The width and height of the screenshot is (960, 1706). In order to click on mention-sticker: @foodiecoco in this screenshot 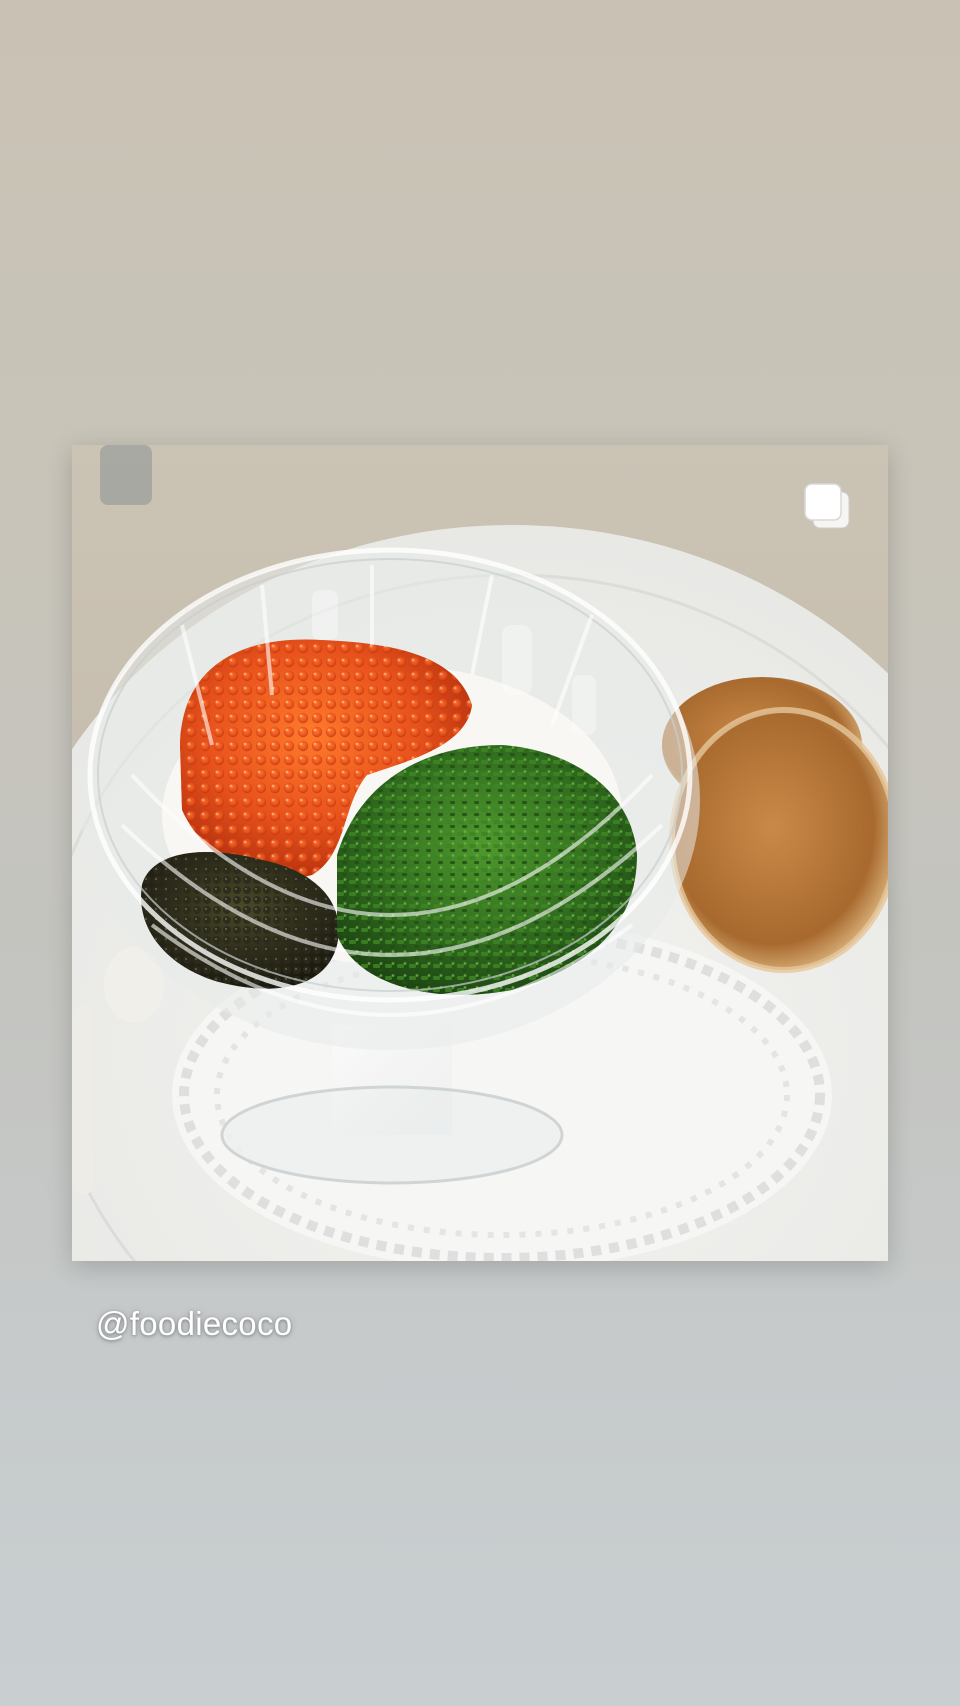, I will do `click(194, 1324)`.